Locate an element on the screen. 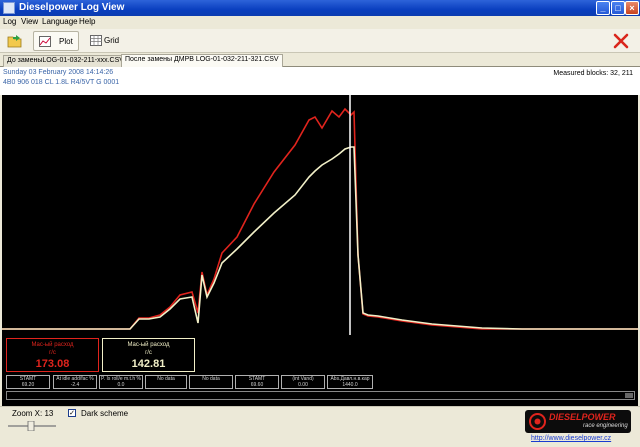 The width and height of the screenshot is (640, 447). logo-subtitle: race engineering is located at coordinates (605, 426).